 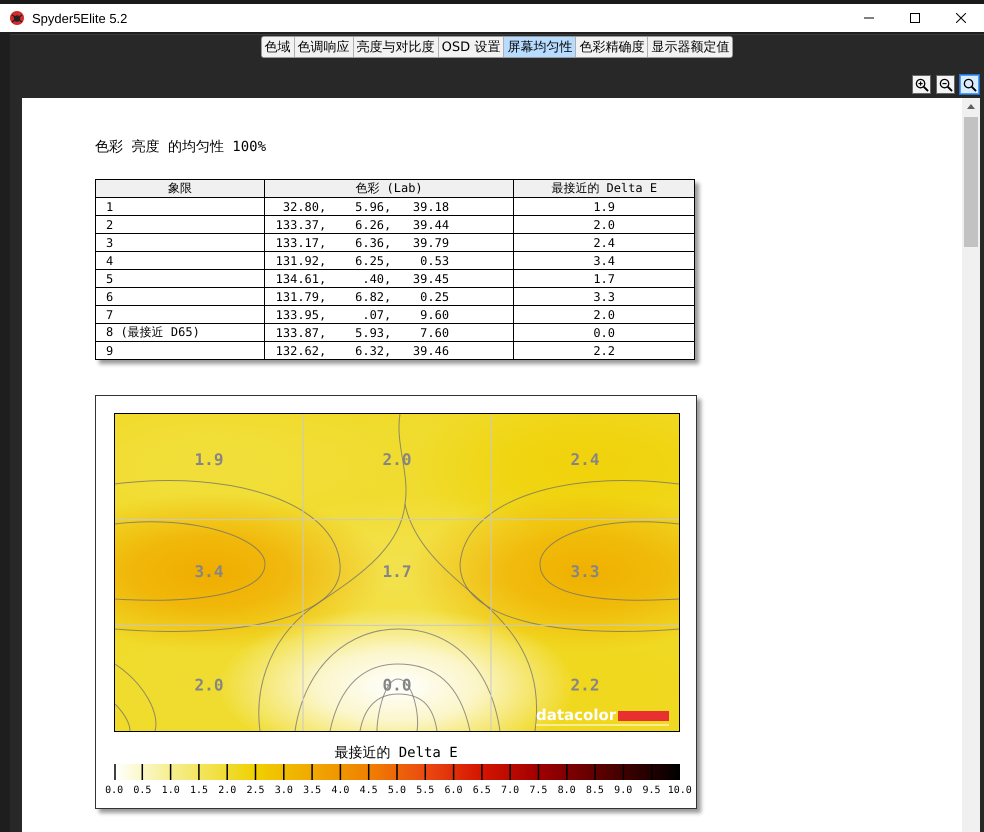 What do you see at coordinates (180, 279) in the screenshot?
I see `table-cell: 5` at bounding box center [180, 279].